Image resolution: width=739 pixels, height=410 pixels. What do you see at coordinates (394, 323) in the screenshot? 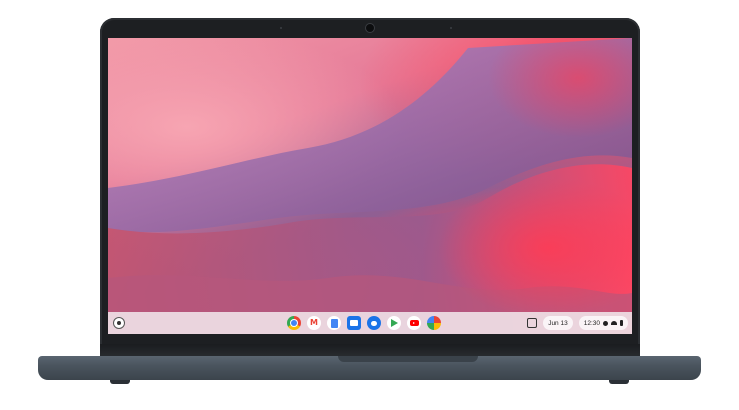
I see `play-store-icon` at bounding box center [394, 323].